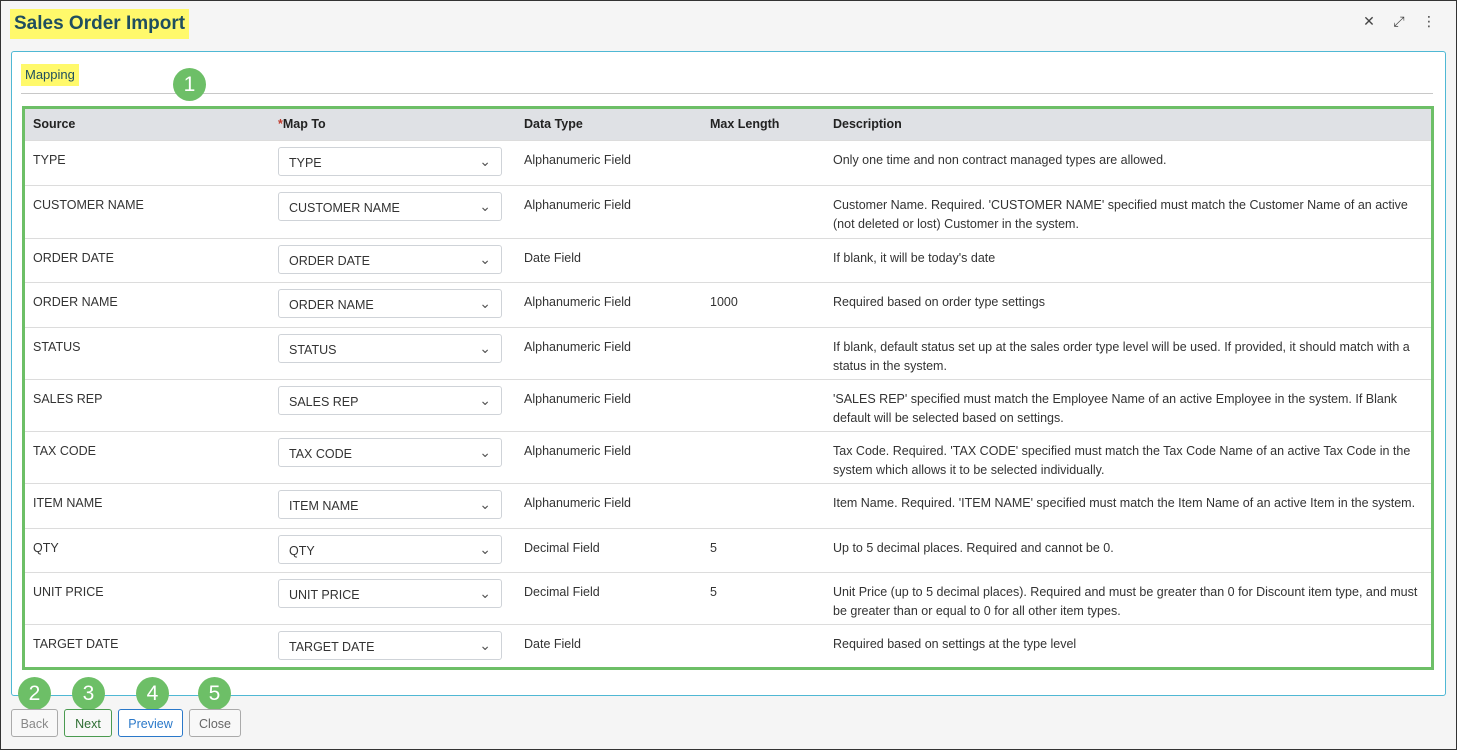 This screenshot has height=750, width=1457. What do you see at coordinates (302, 550) in the screenshot?
I see `map-to-selected-value: QTY` at bounding box center [302, 550].